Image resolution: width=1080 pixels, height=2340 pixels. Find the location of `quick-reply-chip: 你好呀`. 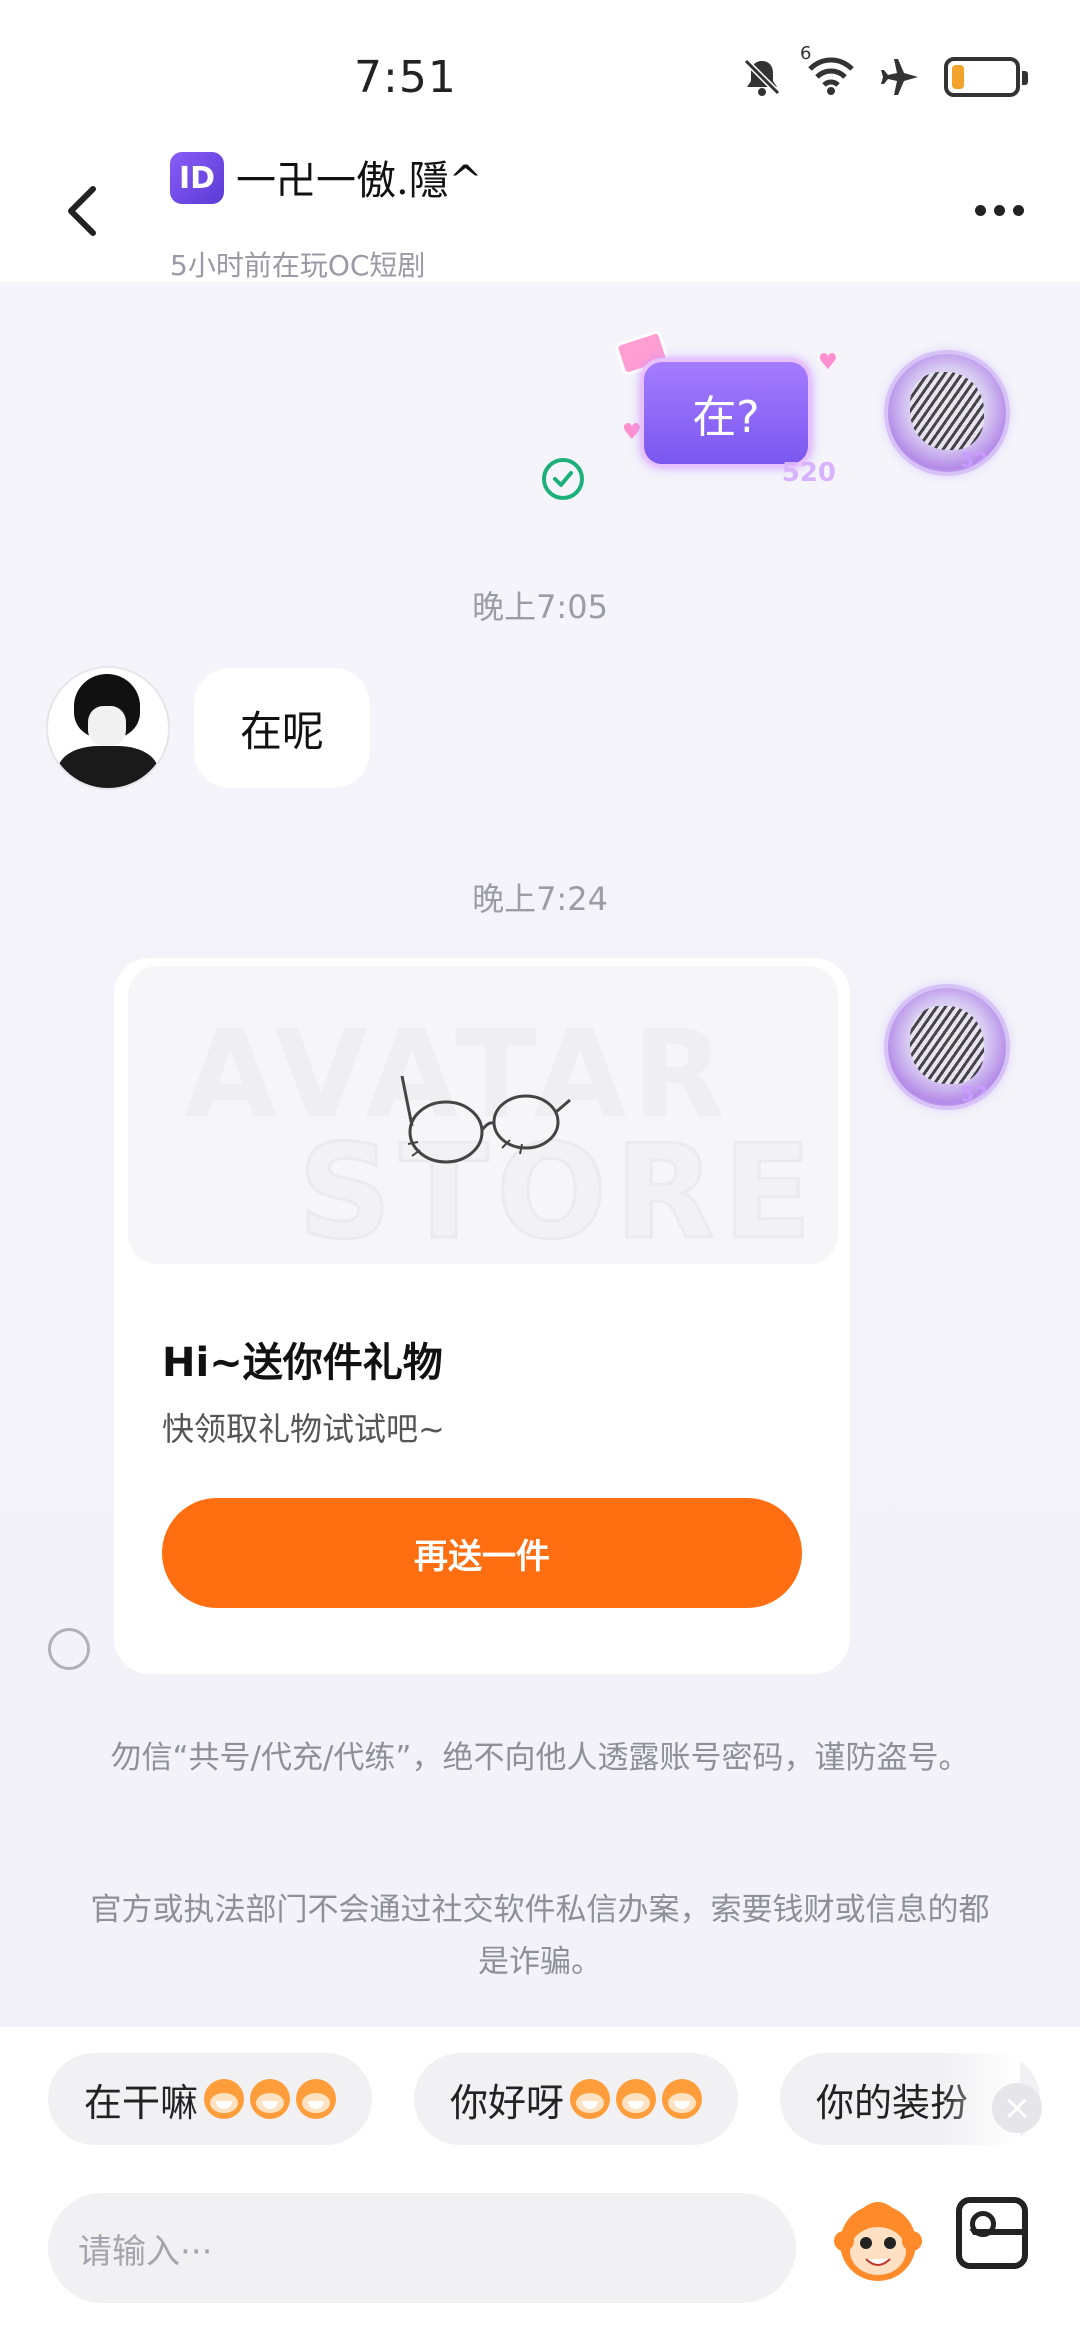

quick-reply-chip: 你好呀 is located at coordinates (576, 2099).